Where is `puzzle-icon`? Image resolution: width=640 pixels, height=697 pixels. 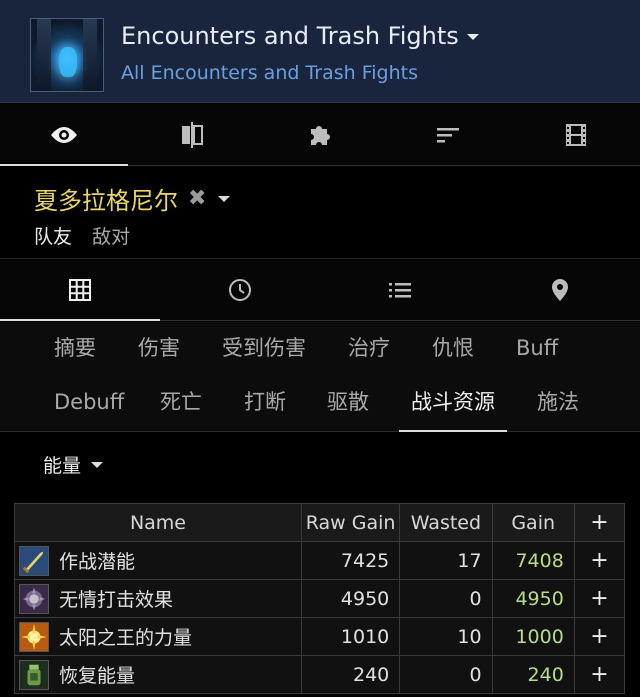 puzzle-icon is located at coordinates (320, 135).